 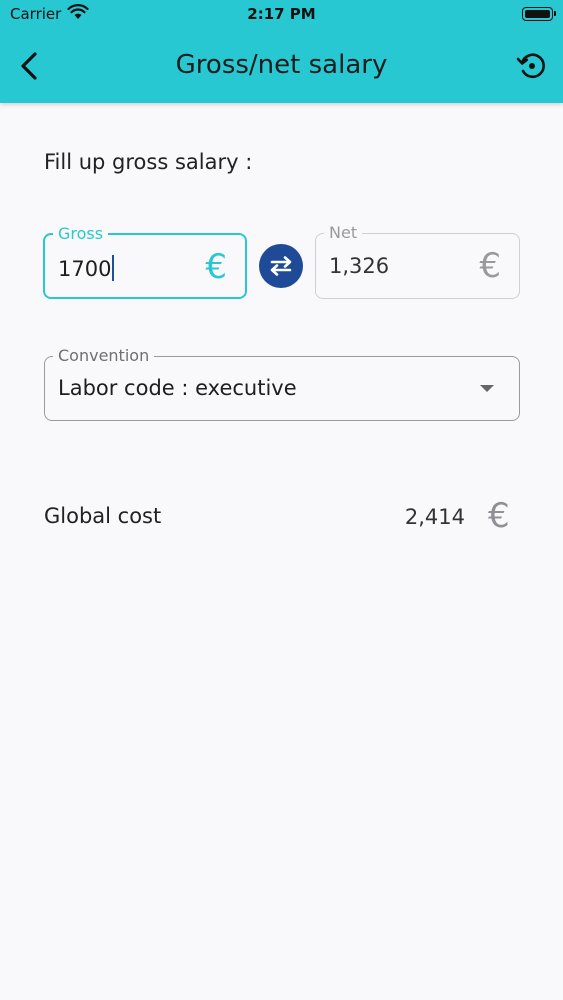 I want to click on net-salary-input: Net 1,326 €, so click(x=417, y=261).